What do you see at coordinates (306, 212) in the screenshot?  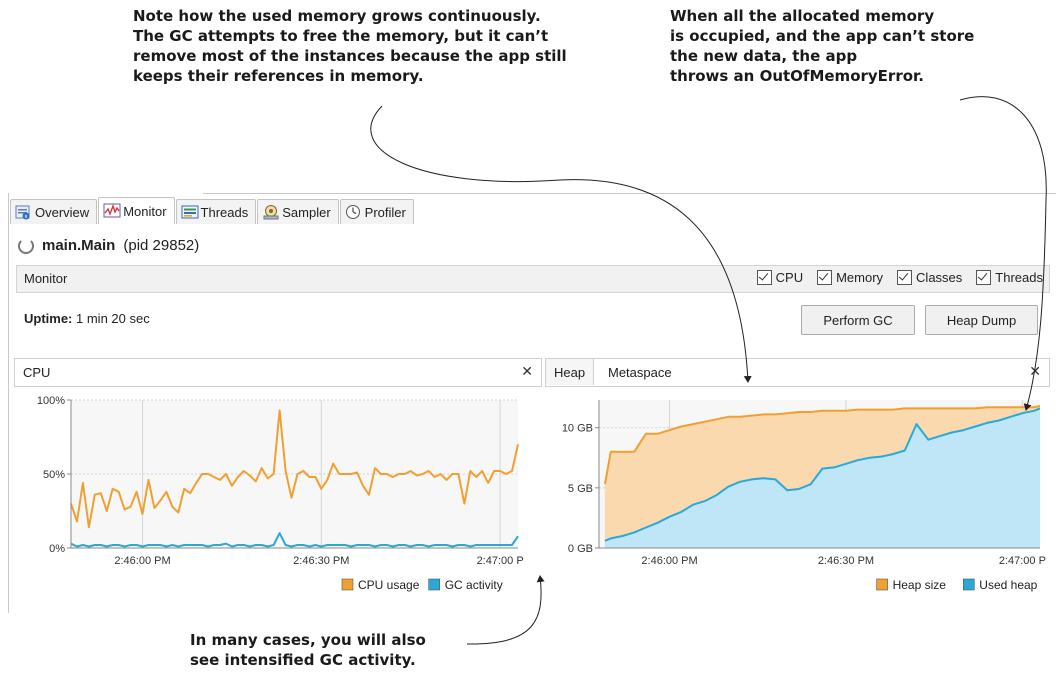 I see `tab-sampler-label: Sampler` at bounding box center [306, 212].